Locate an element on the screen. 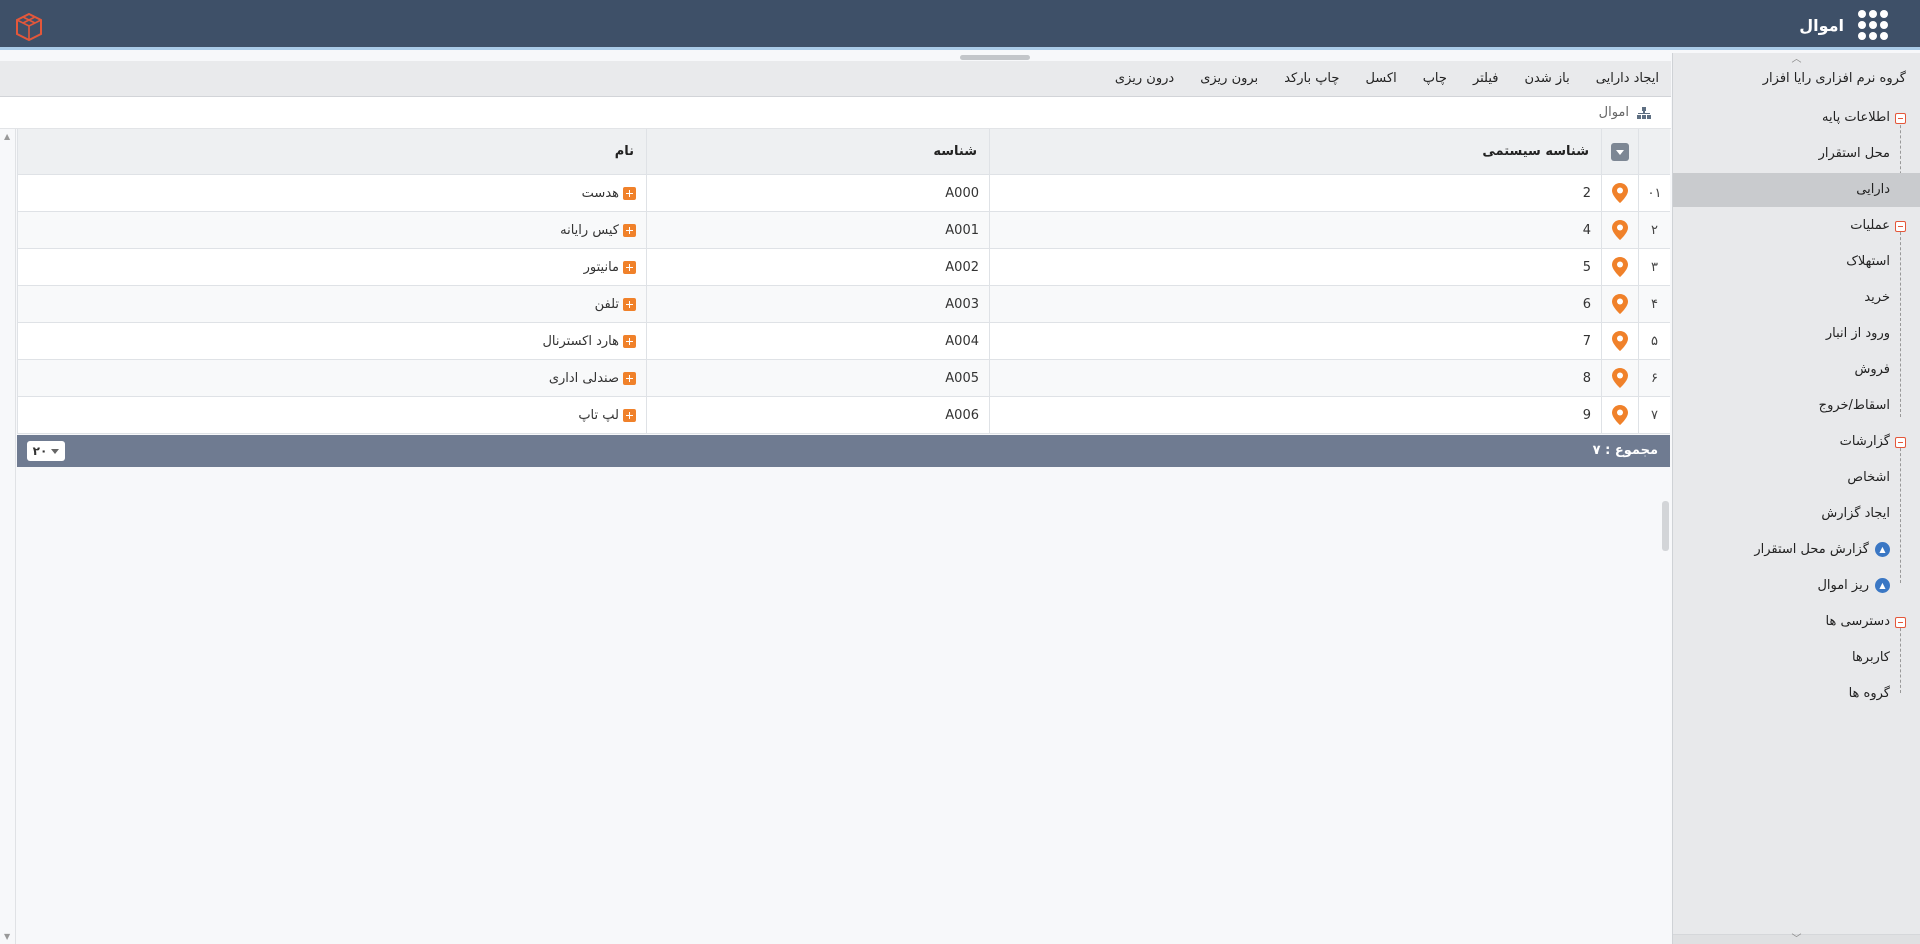 The width and height of the screenshot is (1920, 944). name-cell: صندلی اداری is located at coordinates (331, 378).